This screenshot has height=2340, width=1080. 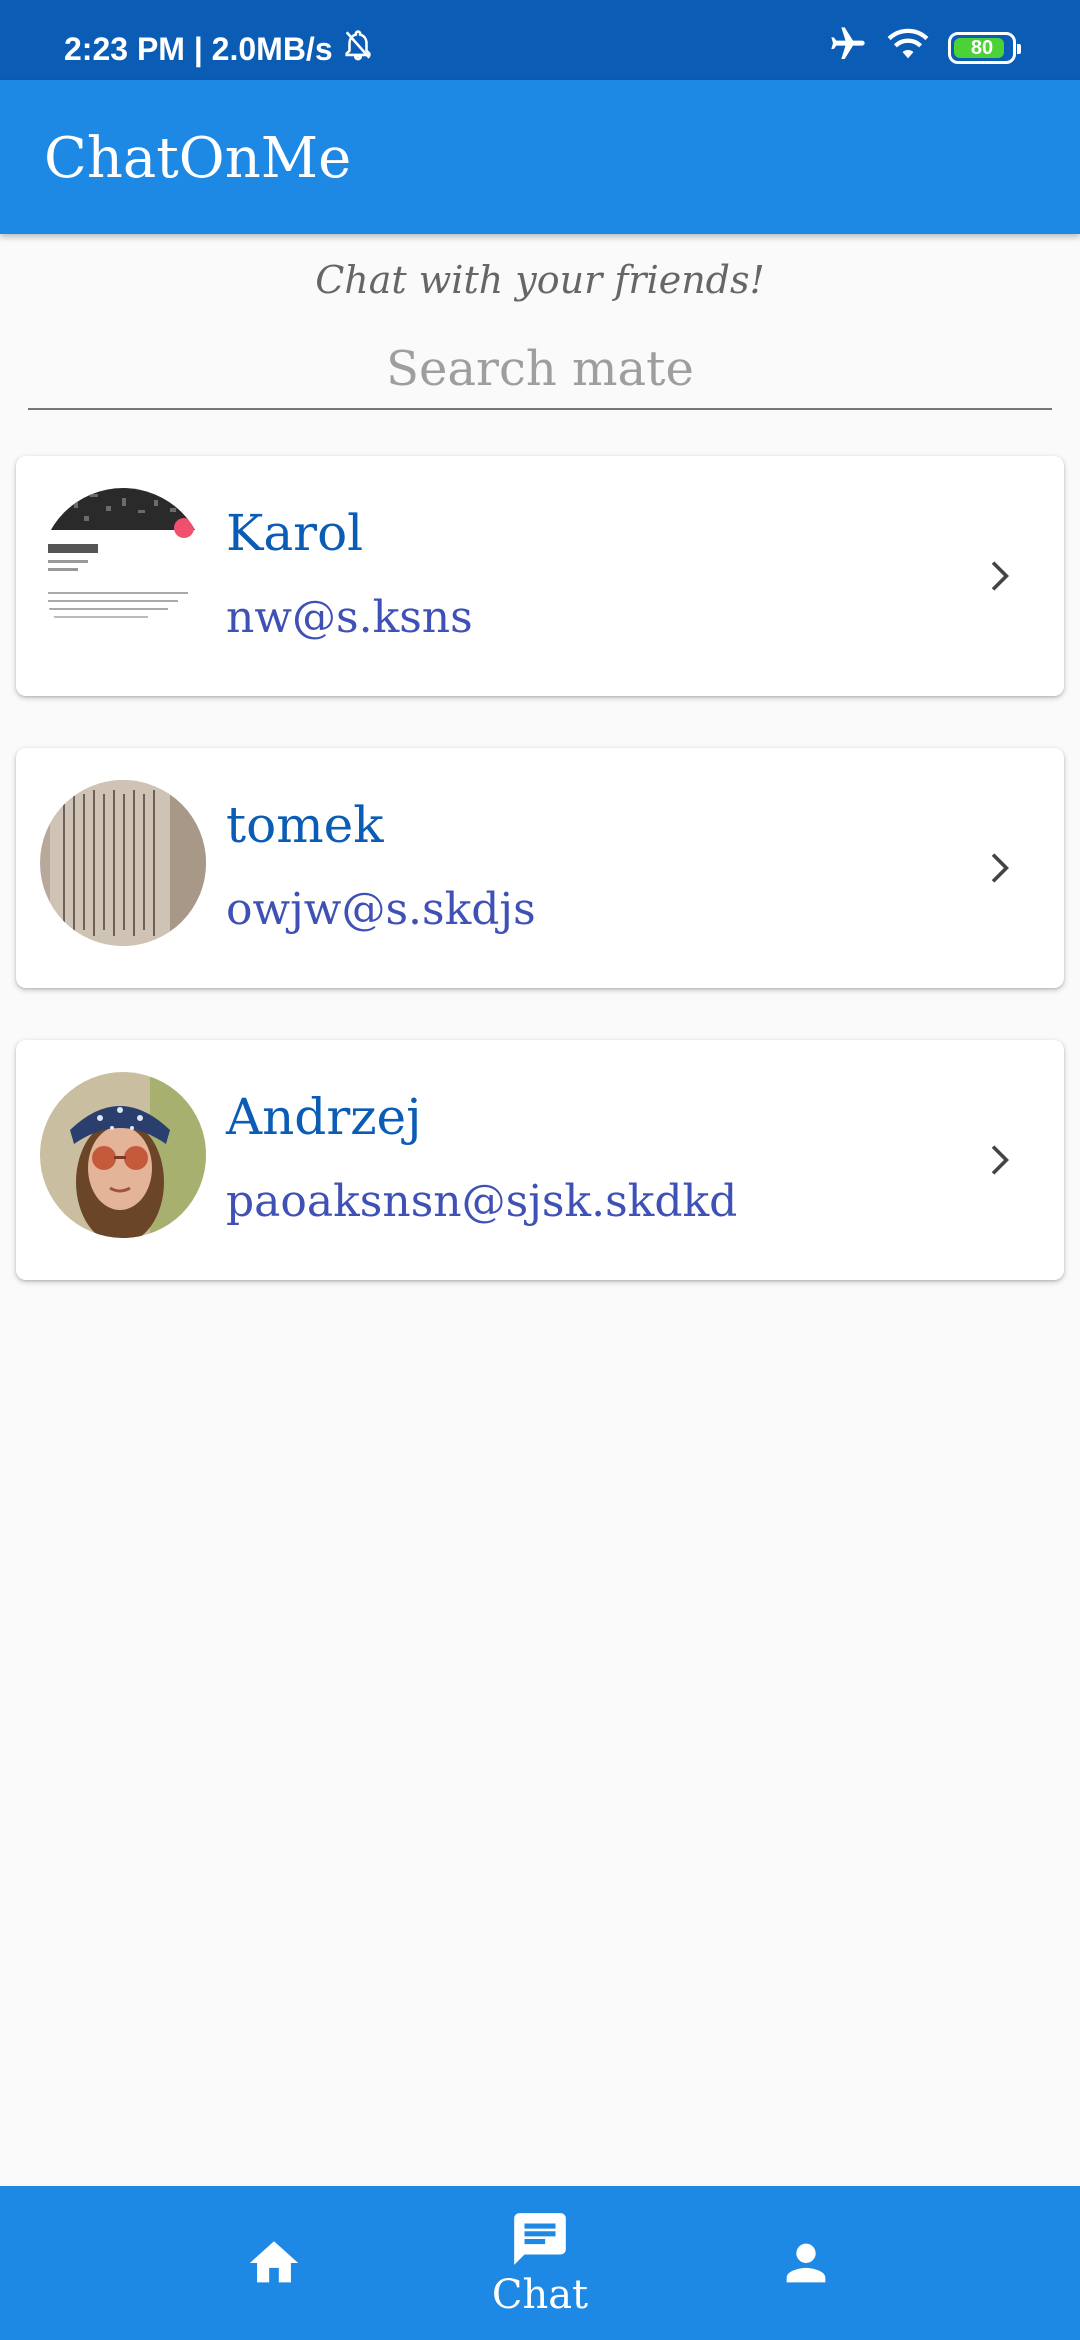 I want to click on contact-name: Andrzej, so click(x=324, y=1117).